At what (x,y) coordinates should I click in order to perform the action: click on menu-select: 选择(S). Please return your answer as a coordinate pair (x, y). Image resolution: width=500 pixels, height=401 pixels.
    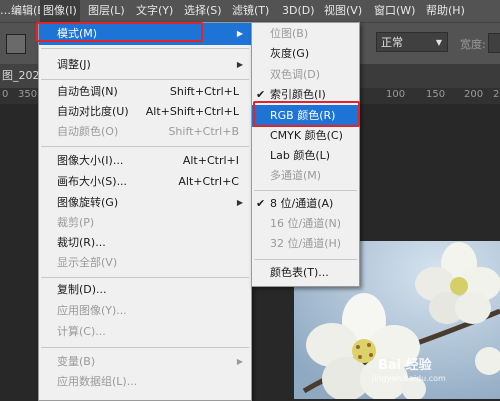
    Looking at the image, I should click on (203, 11).